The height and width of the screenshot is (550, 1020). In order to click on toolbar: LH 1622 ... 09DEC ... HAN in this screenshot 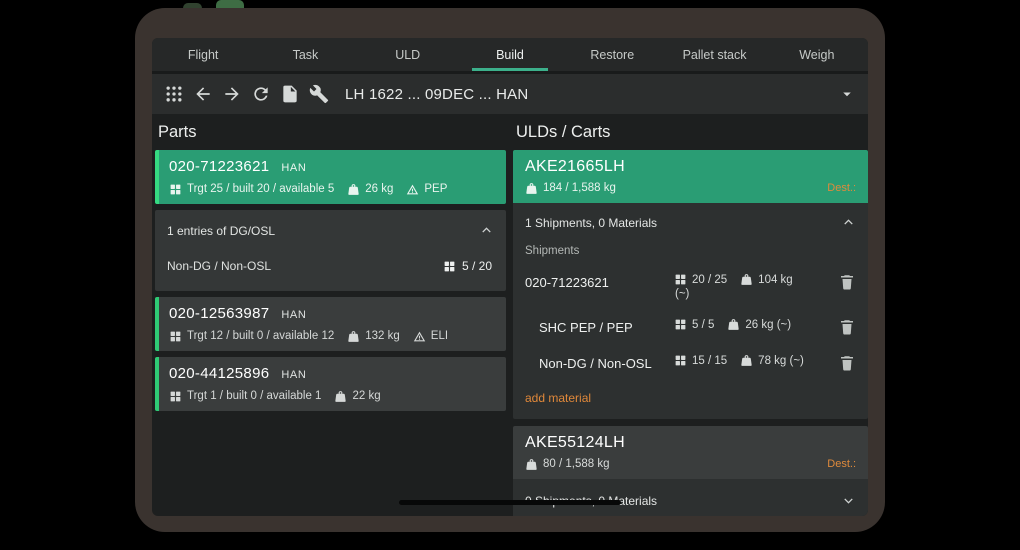, I will do `click(510, 94)`.